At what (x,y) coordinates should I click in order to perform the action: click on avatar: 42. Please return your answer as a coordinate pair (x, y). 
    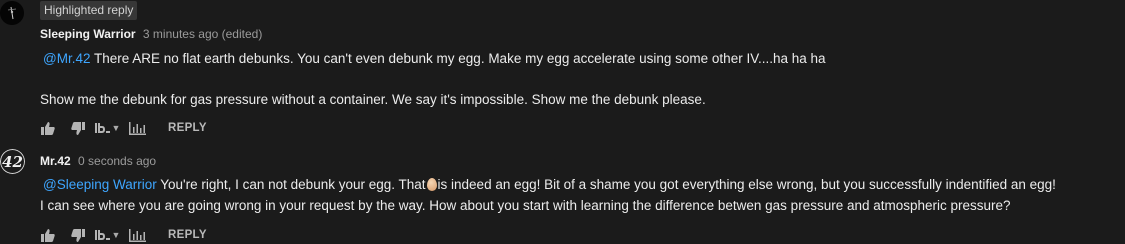
    Looking at the image, I should click on (12, 161).